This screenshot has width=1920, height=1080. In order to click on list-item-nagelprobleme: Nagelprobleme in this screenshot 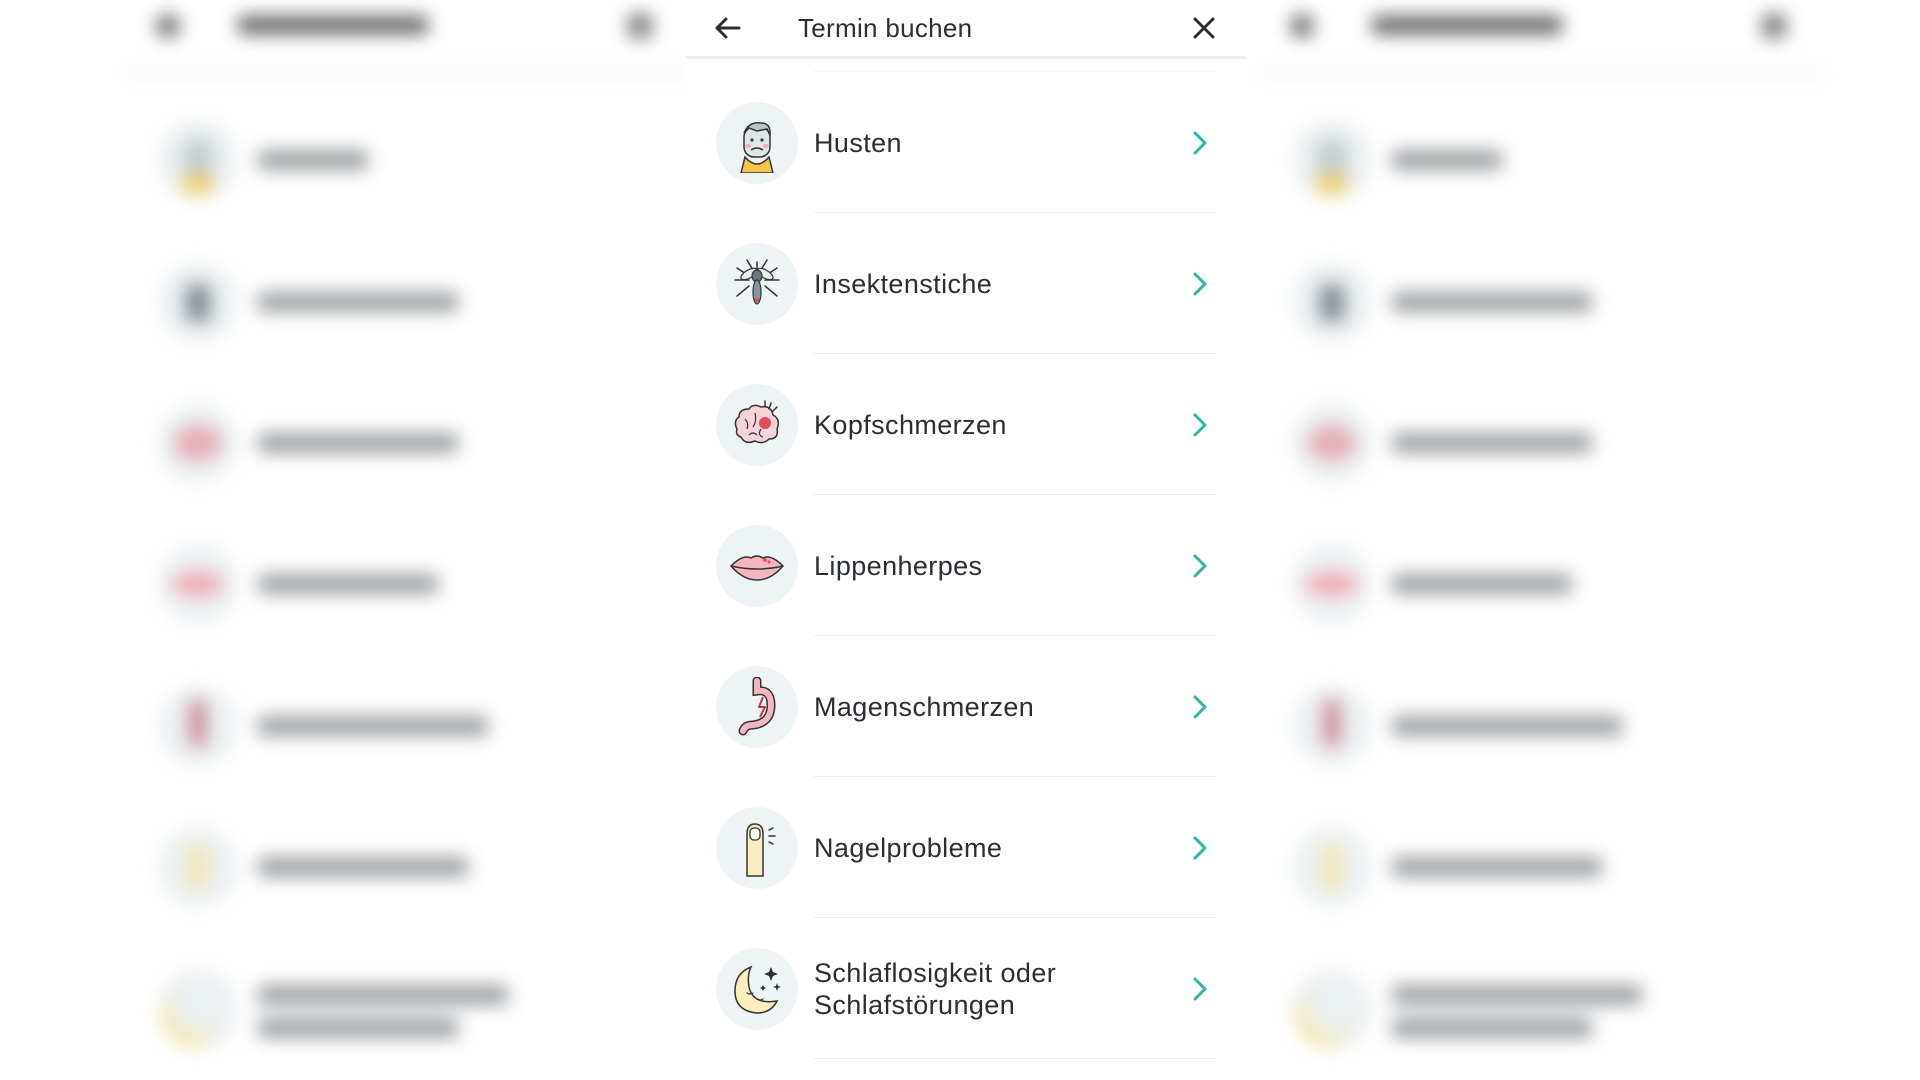, I will do `click(966, 847)`.